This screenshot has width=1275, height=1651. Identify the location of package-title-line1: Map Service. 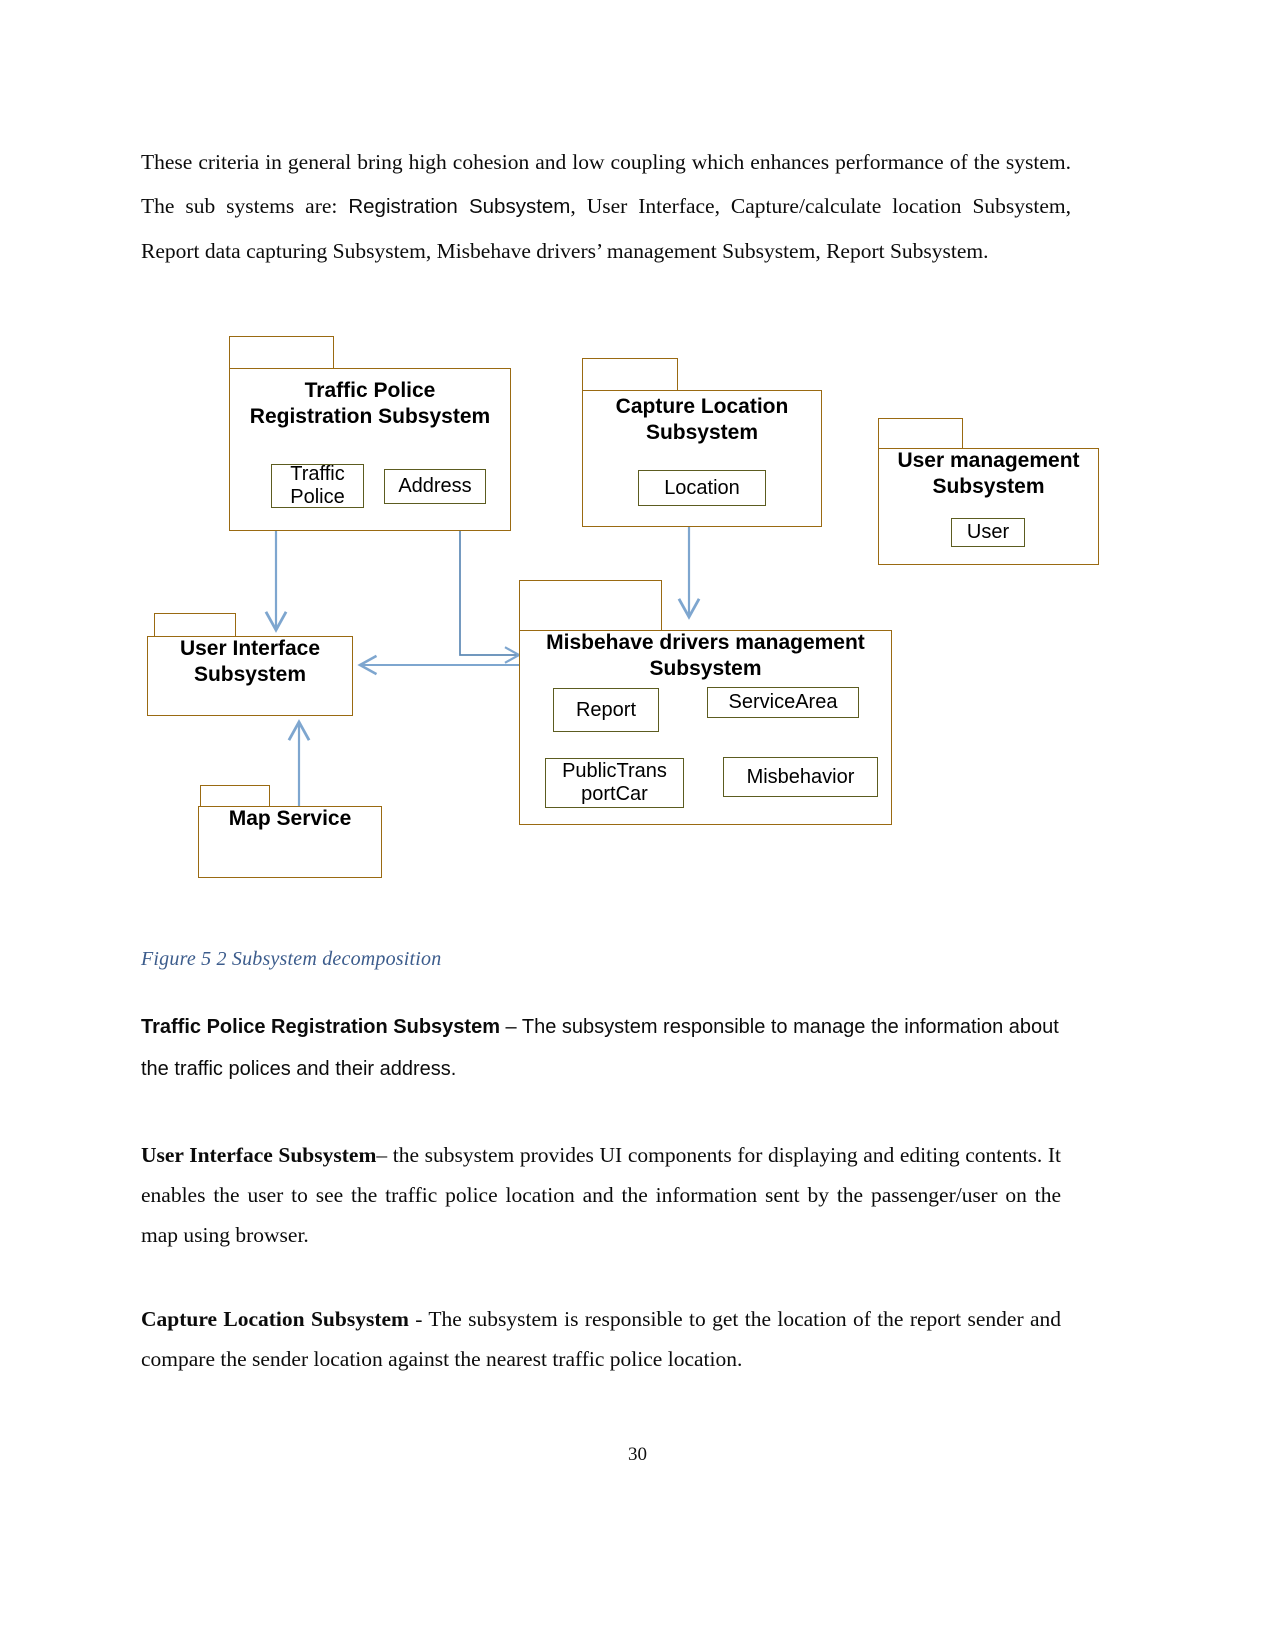
(290, 818).